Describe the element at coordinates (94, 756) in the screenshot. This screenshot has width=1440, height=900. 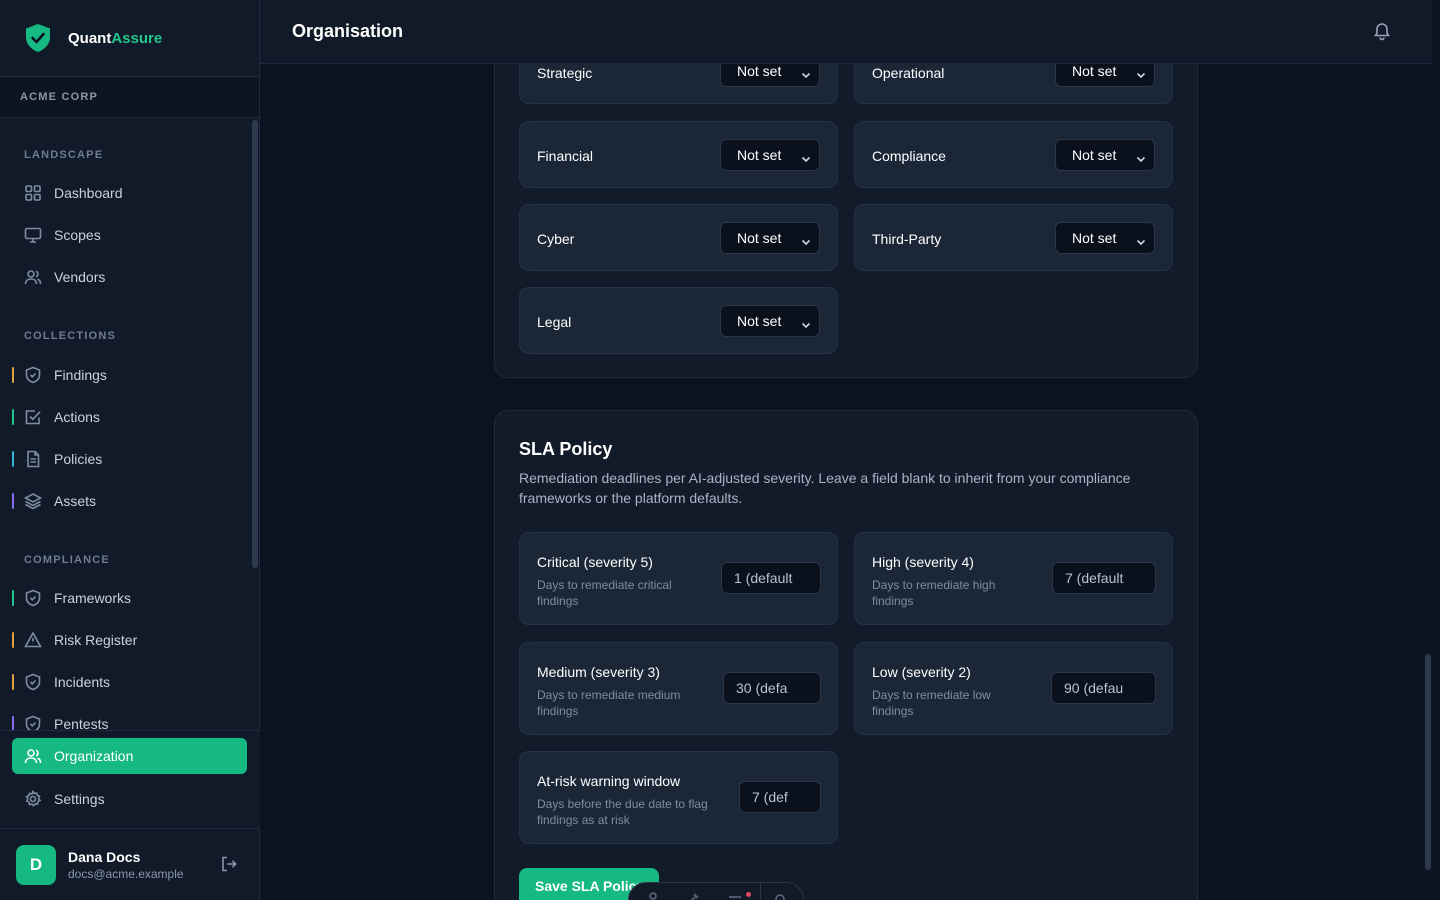
I see `sidebar-item-label: Organization` at that location.